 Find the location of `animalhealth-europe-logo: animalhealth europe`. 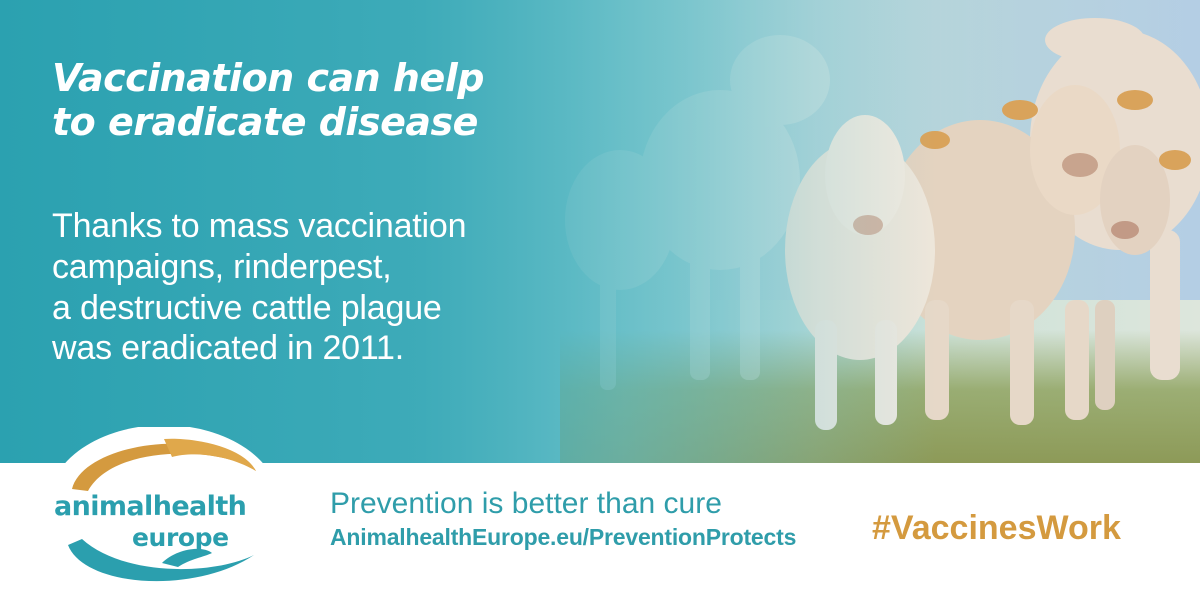

animalhealth-europe-logo: animalhealth europe is located at coordinates (164, 507).